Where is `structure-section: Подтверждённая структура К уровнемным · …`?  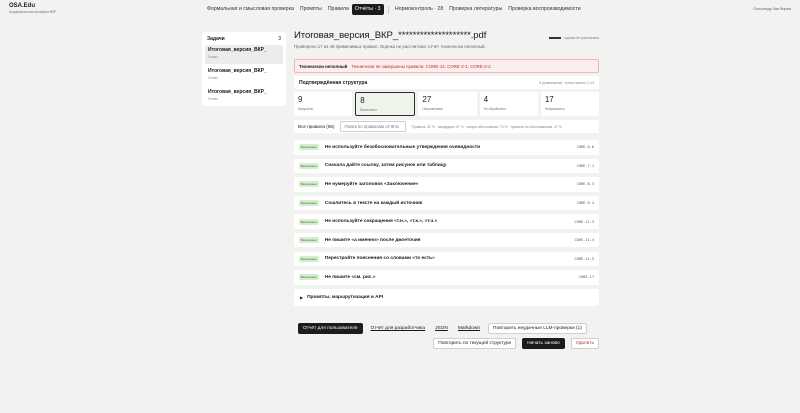 structure-section: Подтверждённая структура К уровнемным · … is located at coordinates (446, 82).